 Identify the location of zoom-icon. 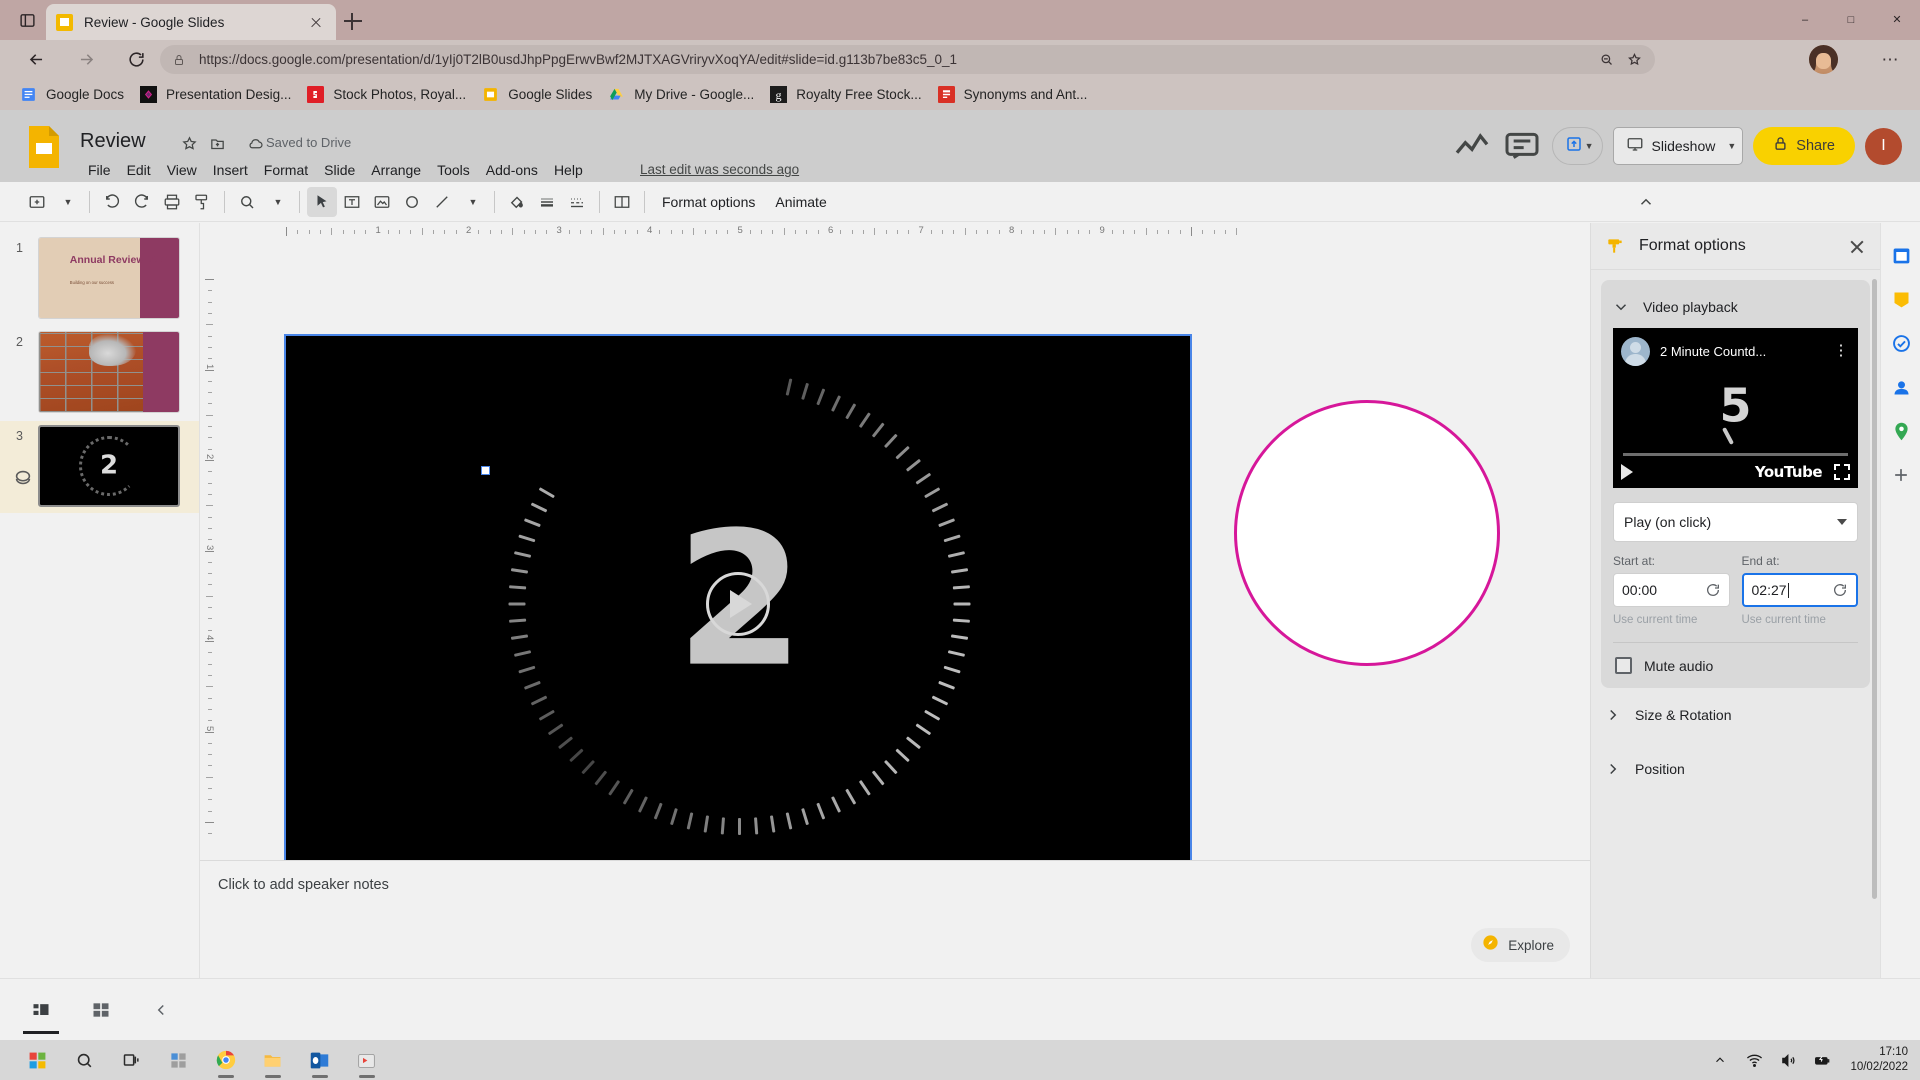
(247, 202).